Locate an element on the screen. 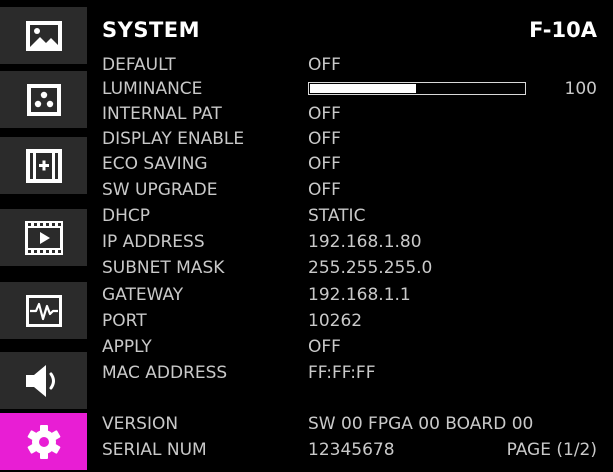  menu-row-subnet-mask: SUBNET MASK 255.255.255.0 is located at coordinates (349, 268).